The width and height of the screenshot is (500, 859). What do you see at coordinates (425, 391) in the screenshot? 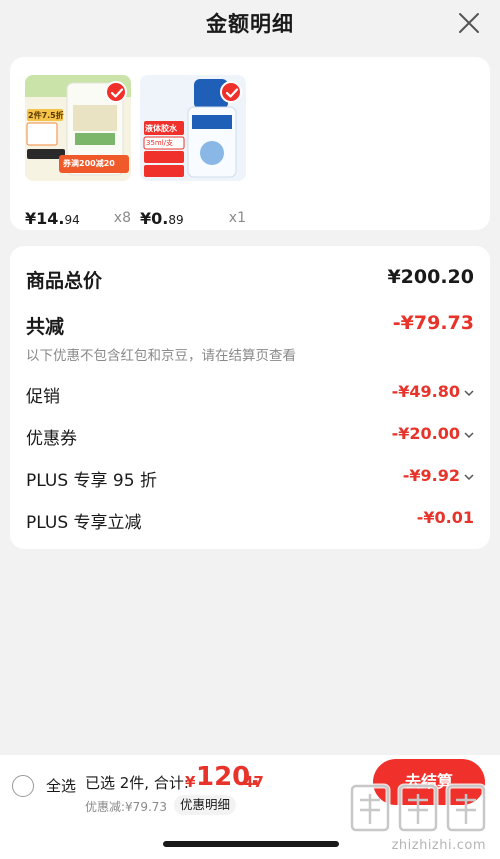
I see `promotion-value: -¥49.80` at bounding box center [425, 391].